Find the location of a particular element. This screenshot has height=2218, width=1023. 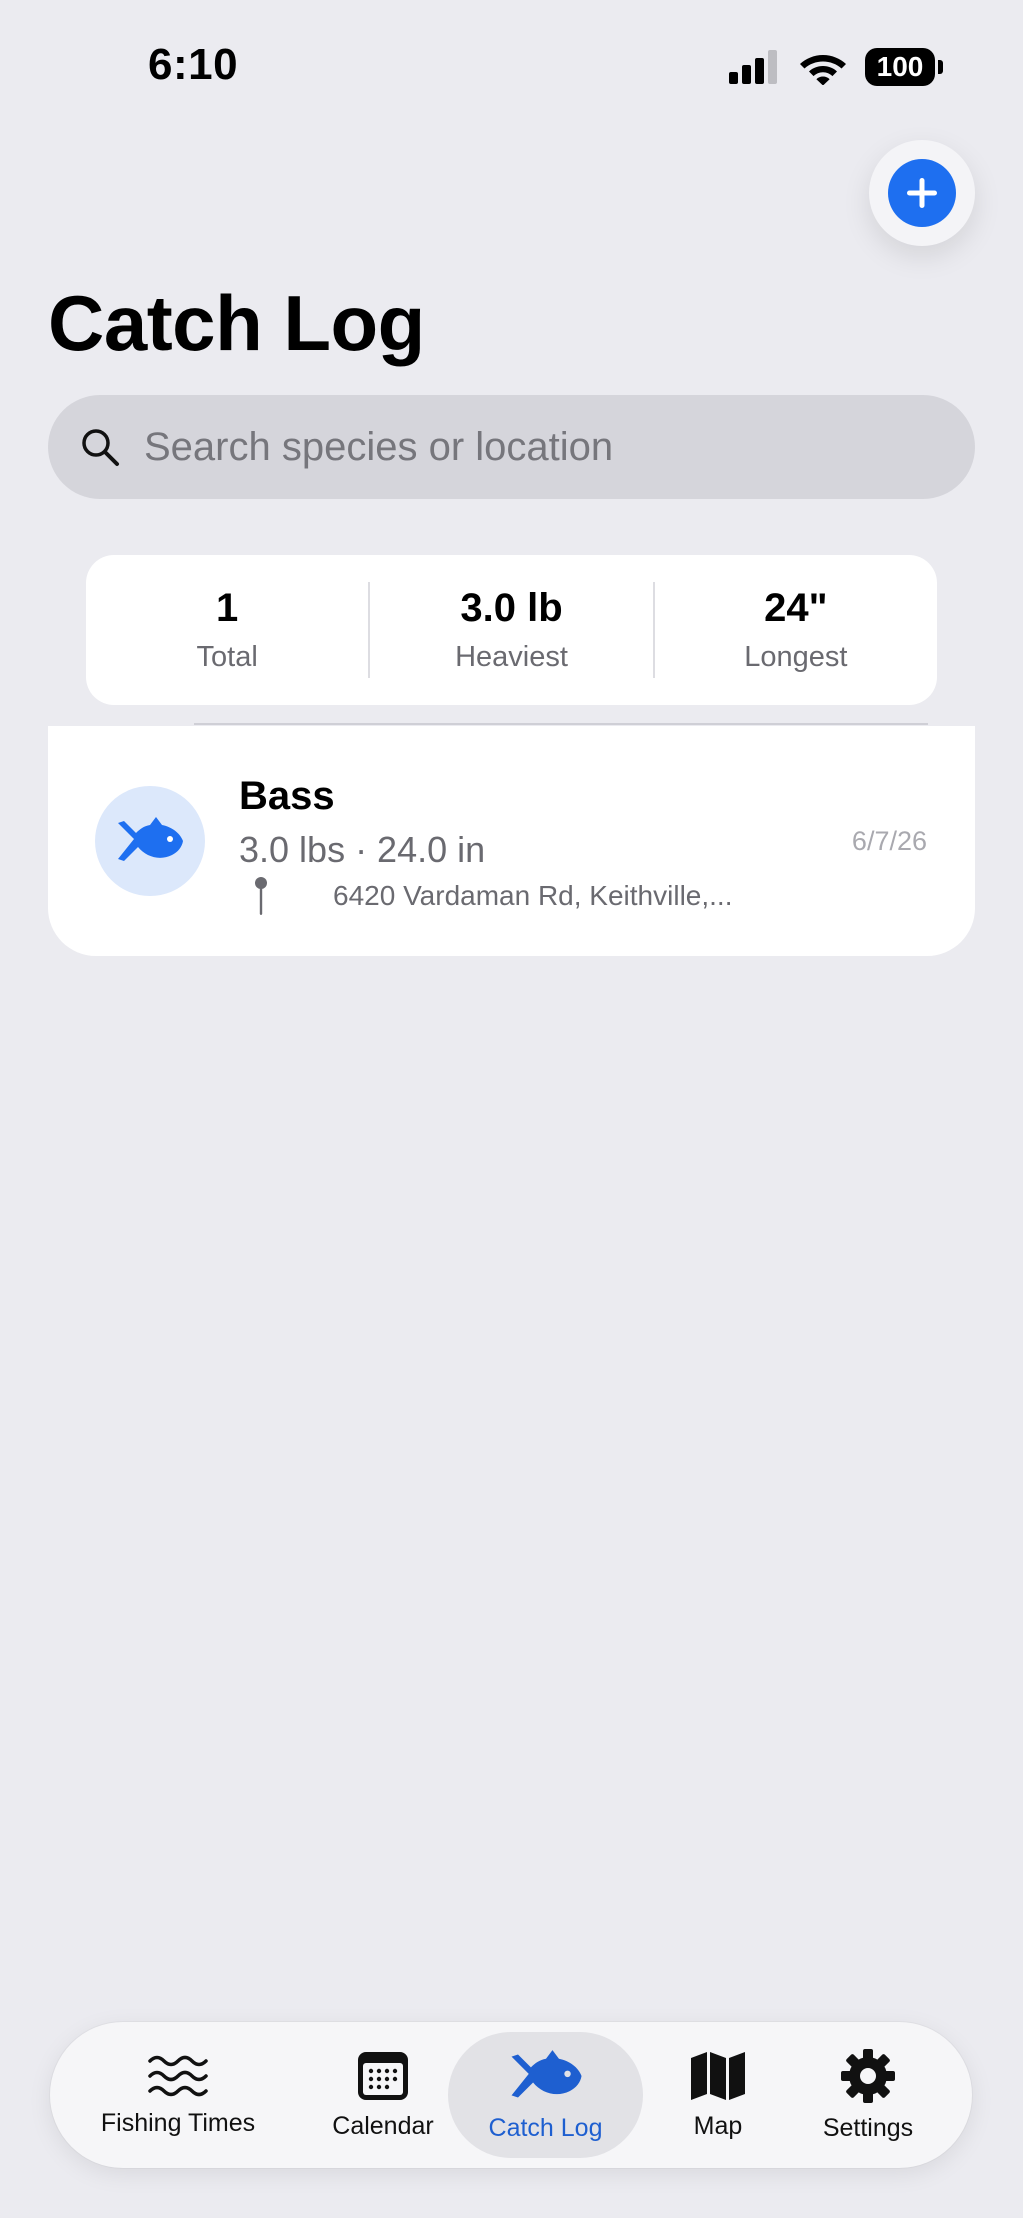

map-pin-icon is located at coordinates (261, 896).